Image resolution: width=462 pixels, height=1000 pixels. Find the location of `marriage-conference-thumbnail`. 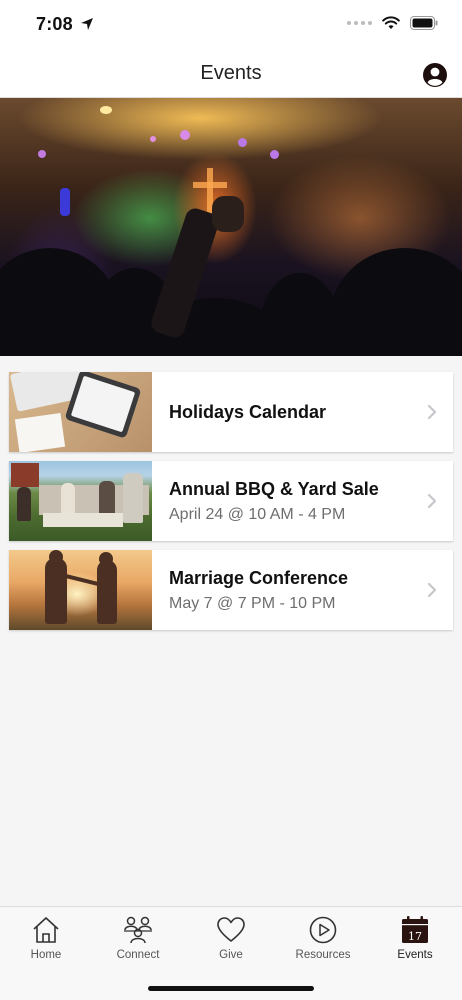

marriage-conference-thumbnail is located at coordinates (80, 590).